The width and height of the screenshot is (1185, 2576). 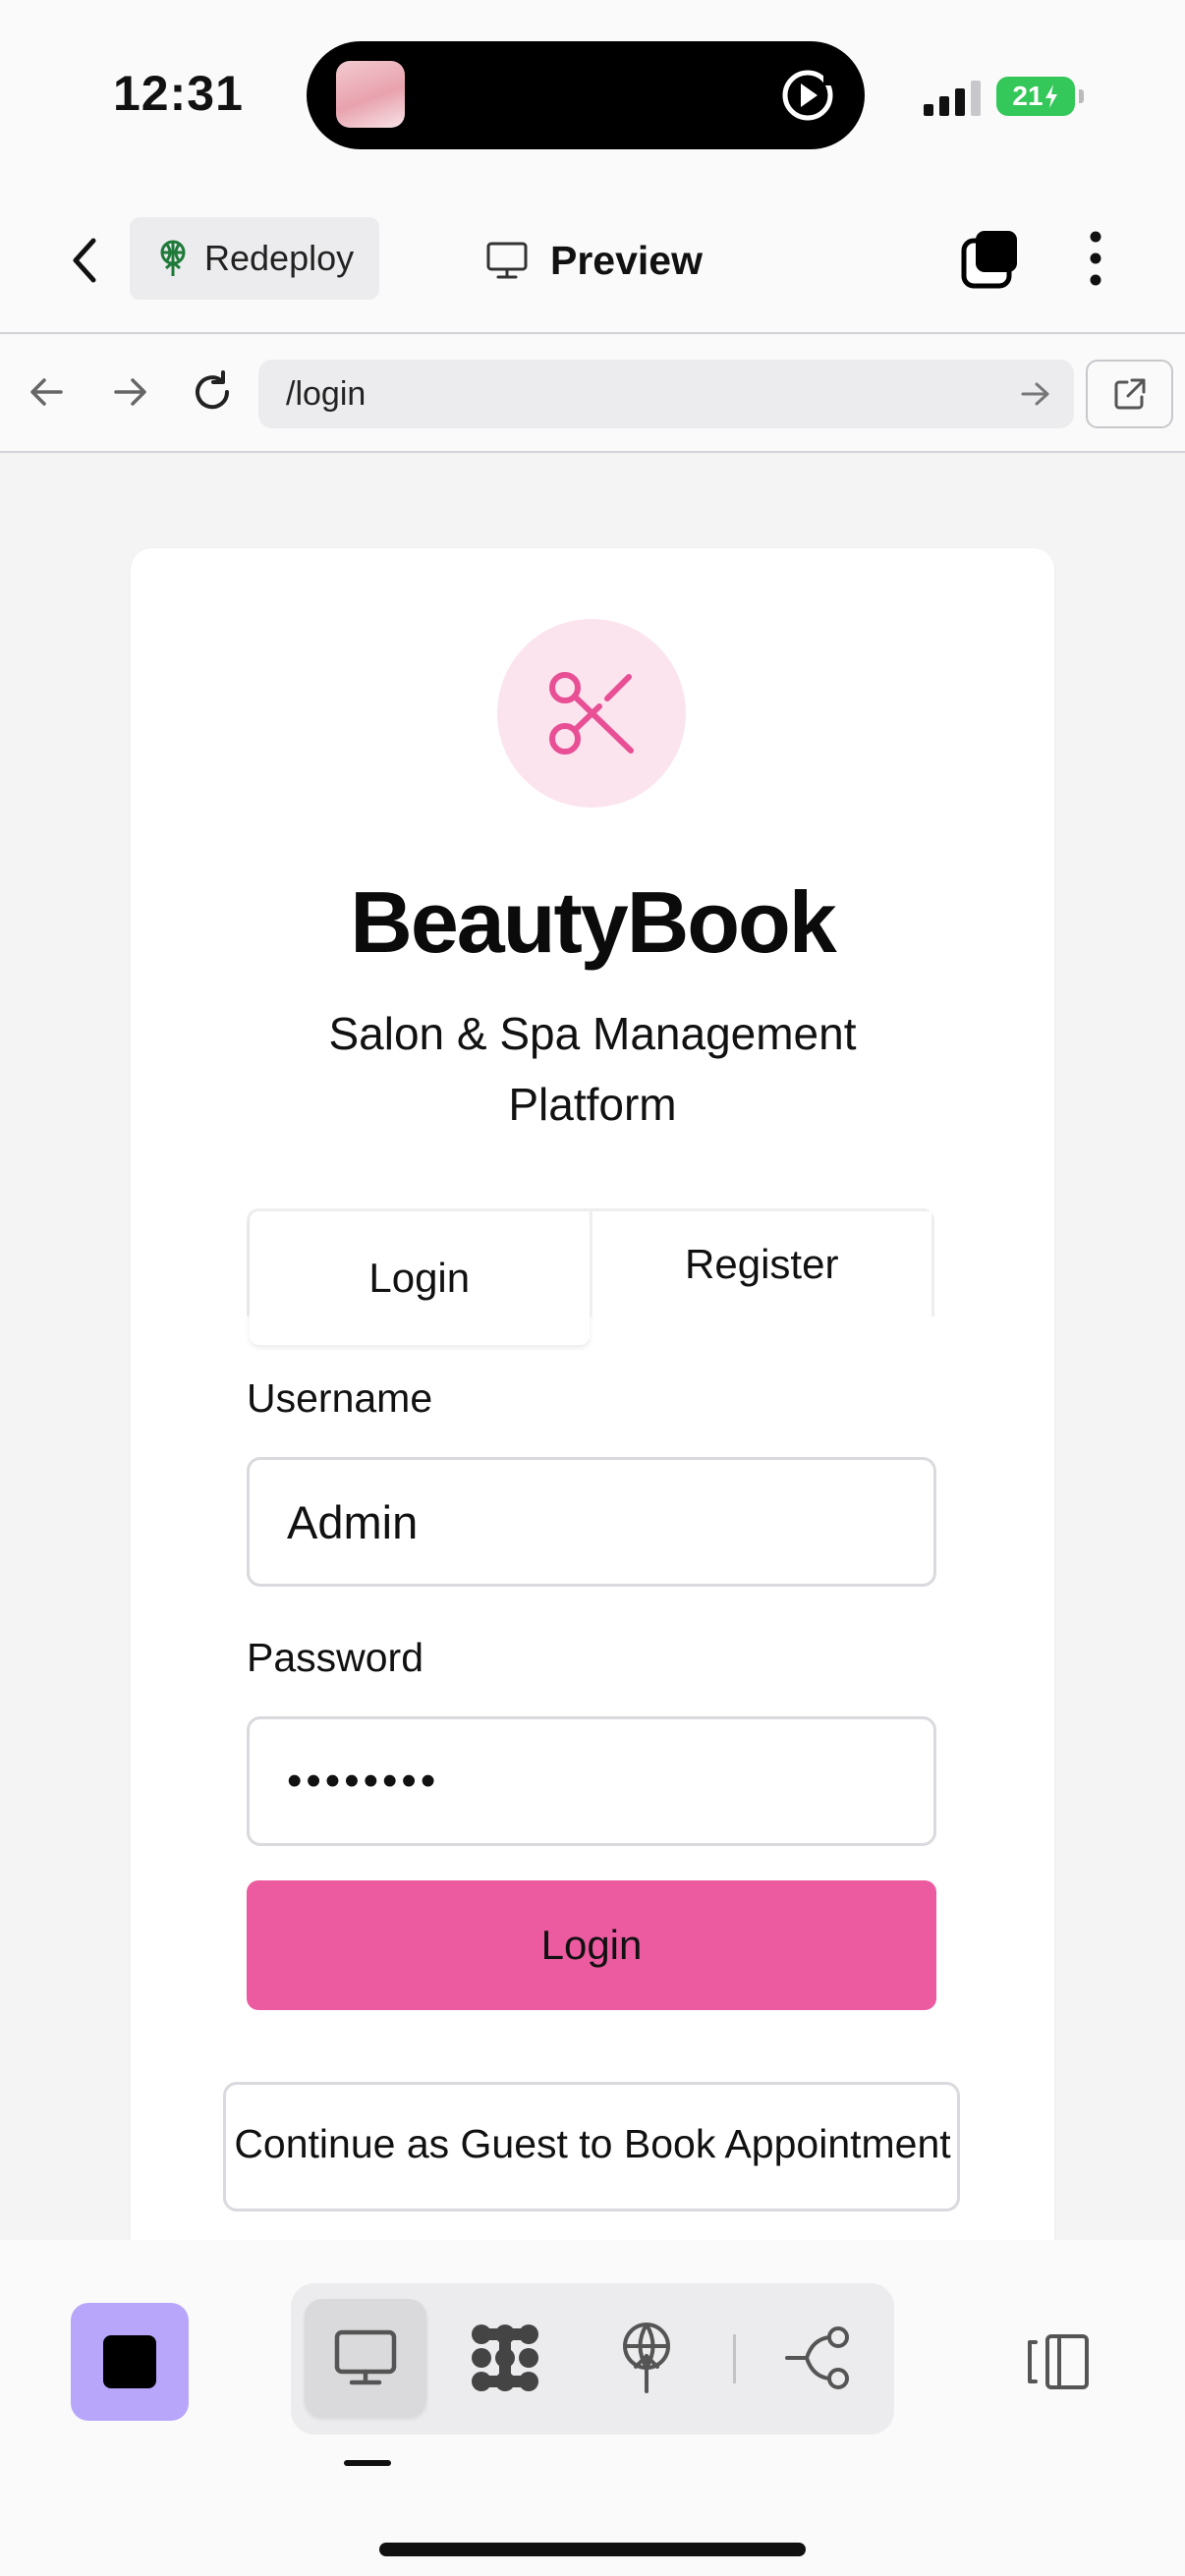 I want to click on deploy-globe-icon, so click(x=647, y=2358).